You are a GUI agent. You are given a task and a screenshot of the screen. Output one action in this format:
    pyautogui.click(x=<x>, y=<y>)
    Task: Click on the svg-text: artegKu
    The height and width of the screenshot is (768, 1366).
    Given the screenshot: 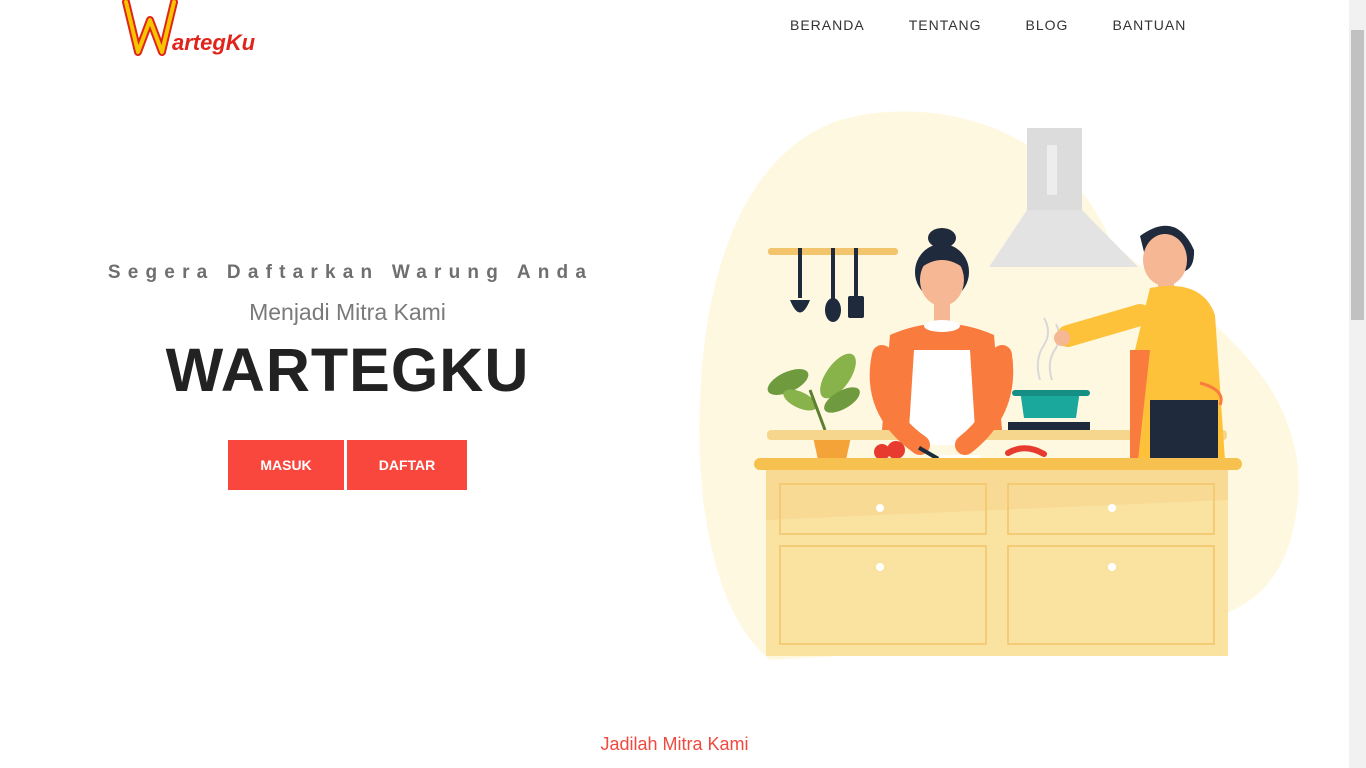 What is the action you would take?
    pyautogui.click(x=214, y=42)
    